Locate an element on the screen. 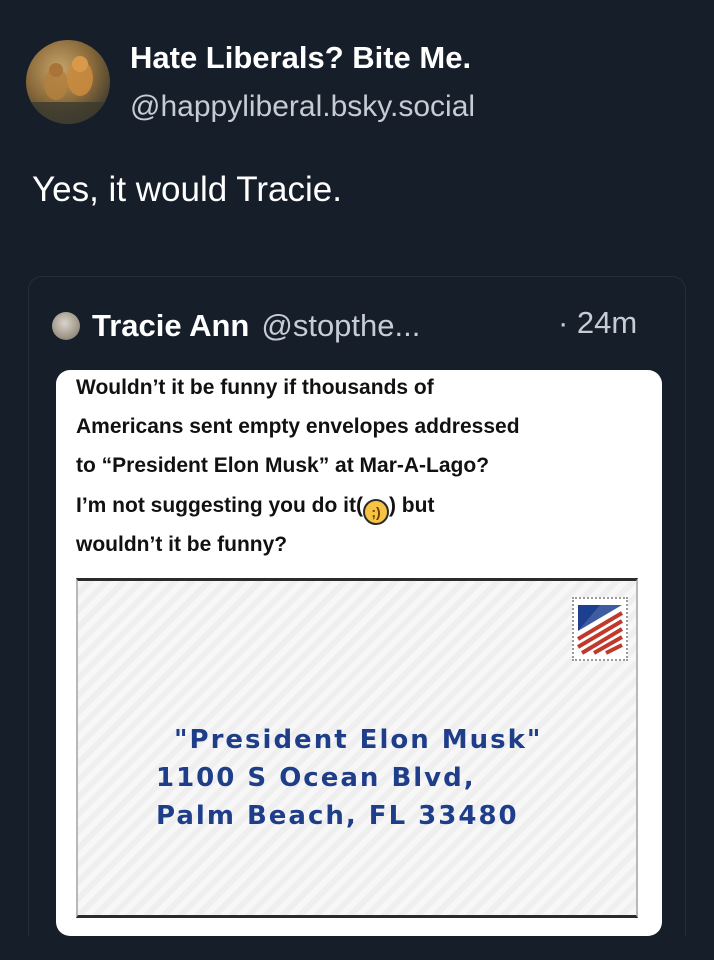  tweet-text-line: Americans sent empty envelopes addressed is located at coordinates (298, 426).